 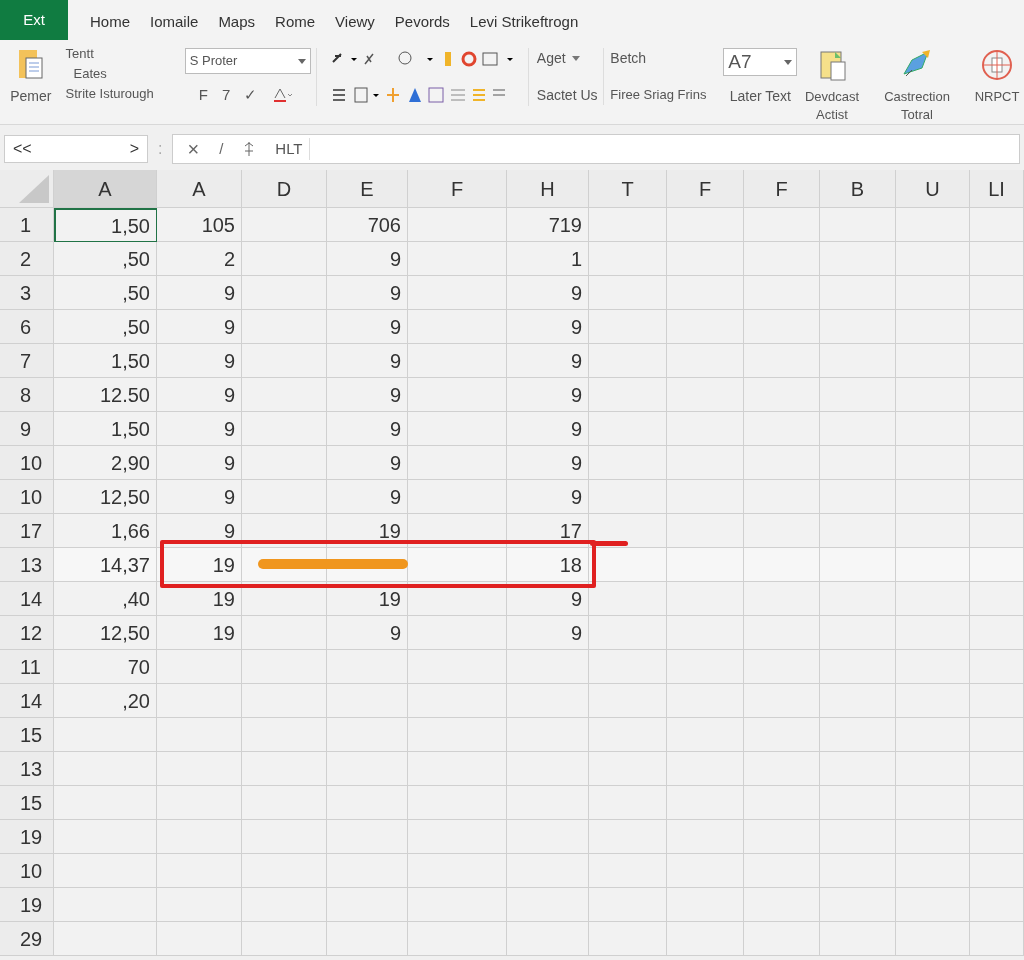 I want to click on column-header: H, so click(x=548, y=189).